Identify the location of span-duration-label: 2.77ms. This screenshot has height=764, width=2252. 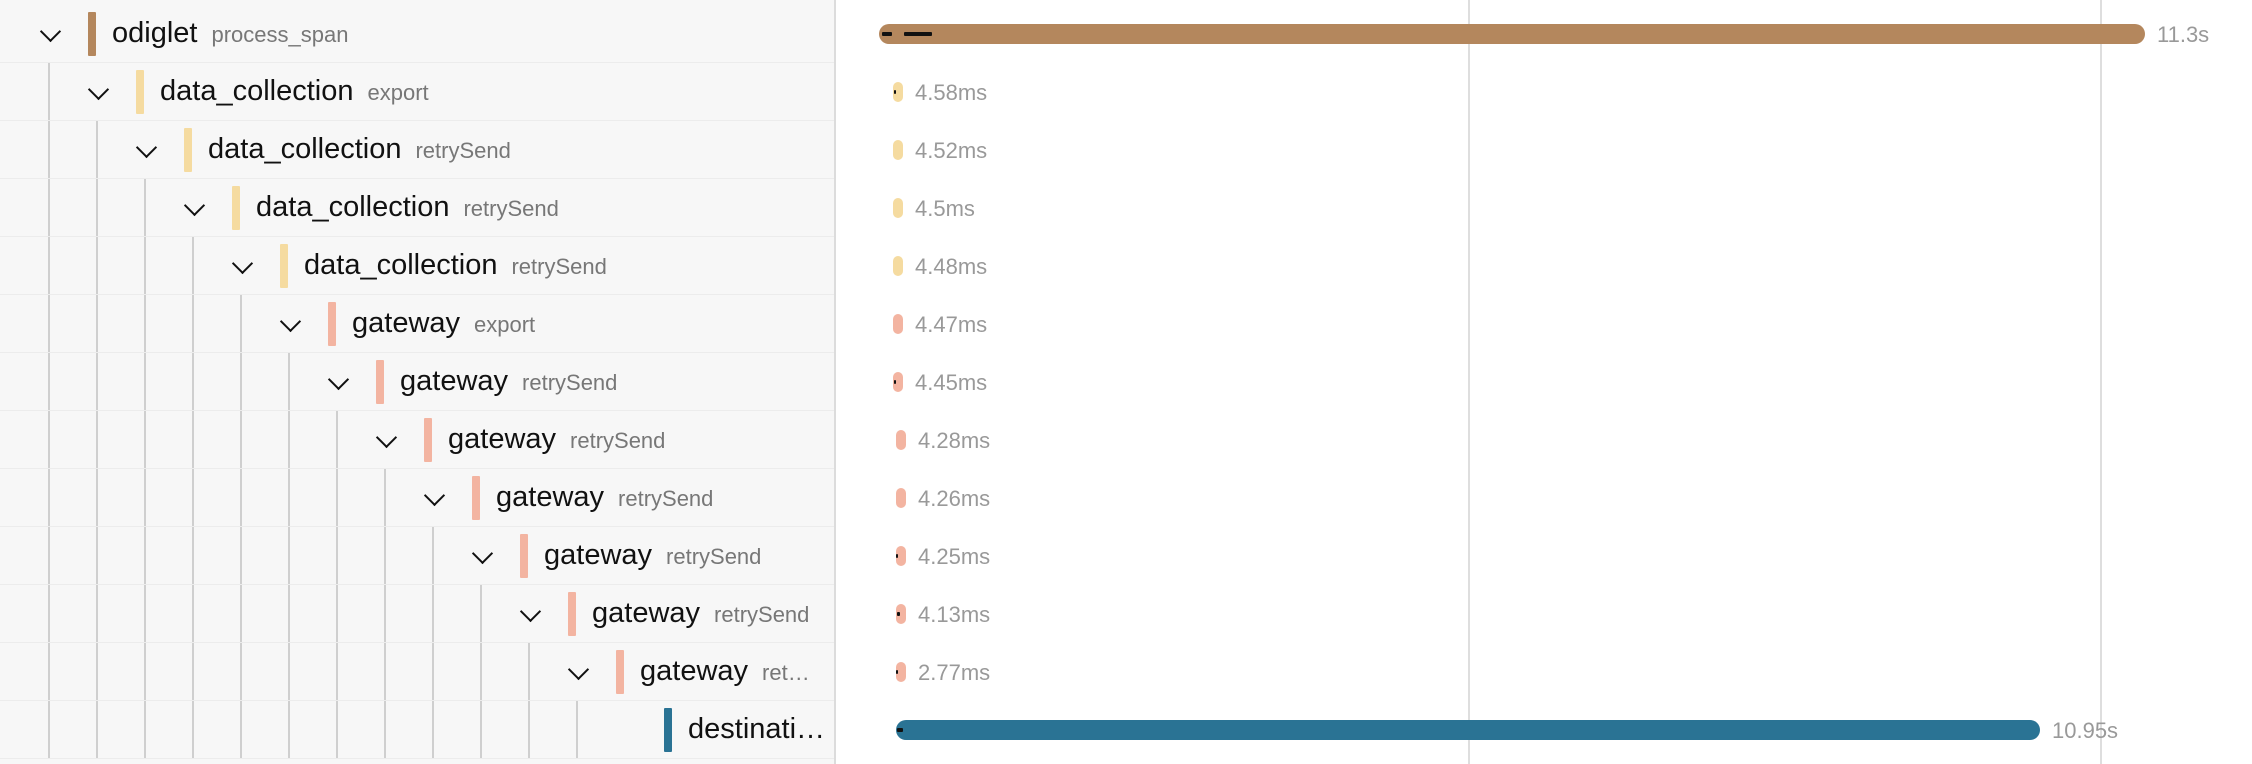
(954, 672).